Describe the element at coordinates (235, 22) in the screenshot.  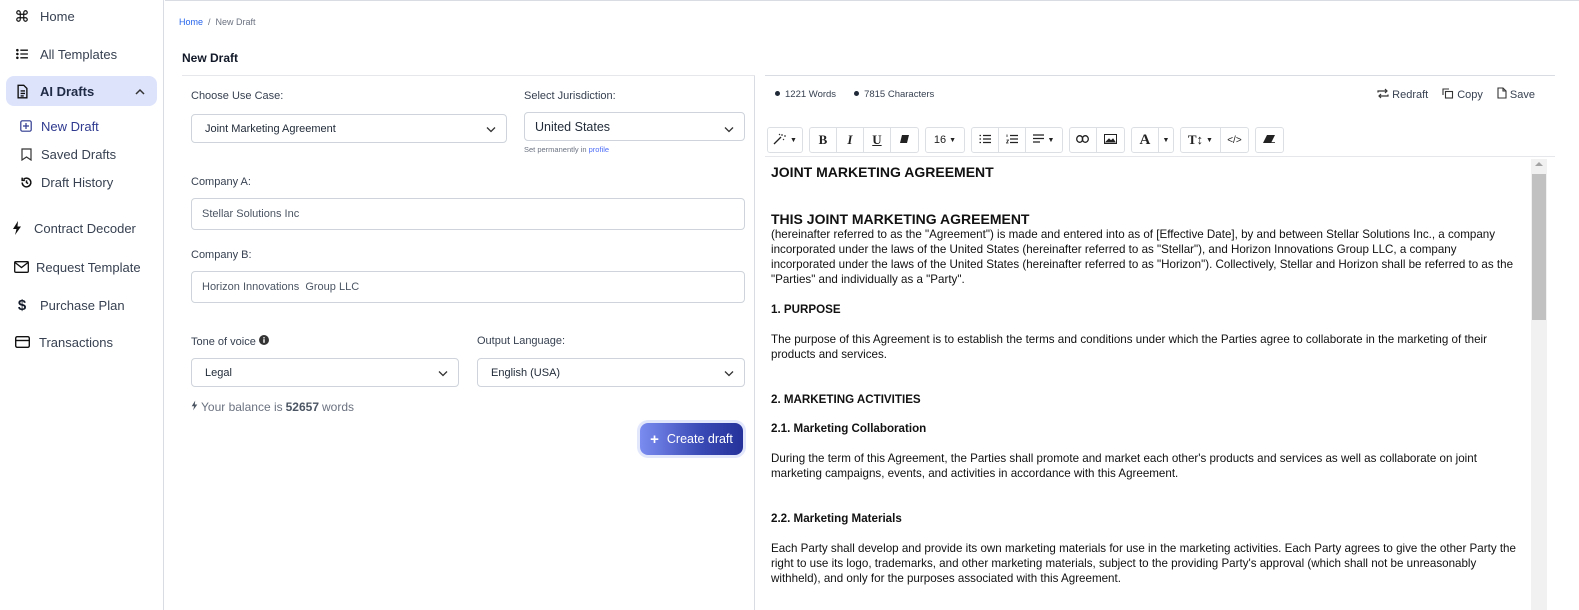
I see `breadcrumb-current: New Draft` at that location.